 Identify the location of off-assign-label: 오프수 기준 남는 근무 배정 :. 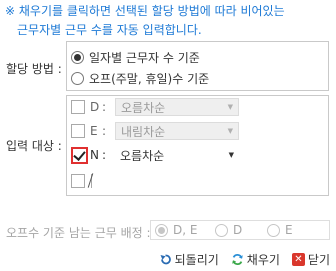
(78, 233).